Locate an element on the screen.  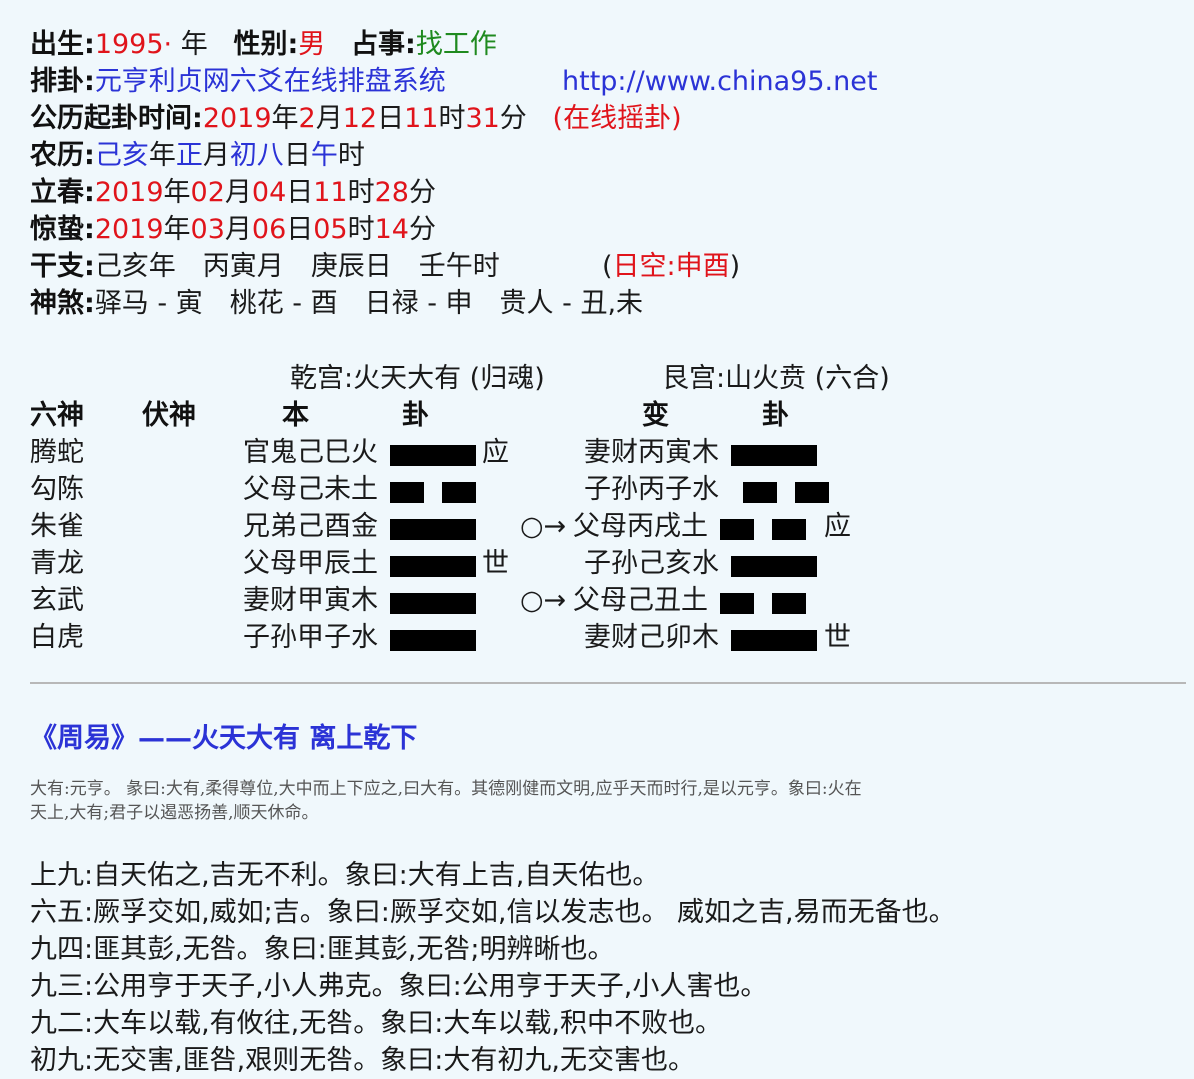
pai-label: 排卦: is located at coordinates (62, 81).